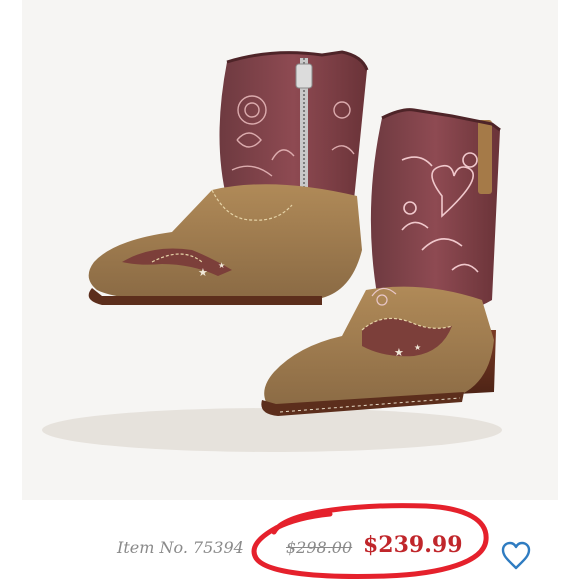  I want to click on original-price: $298.00, so click(319, 547).